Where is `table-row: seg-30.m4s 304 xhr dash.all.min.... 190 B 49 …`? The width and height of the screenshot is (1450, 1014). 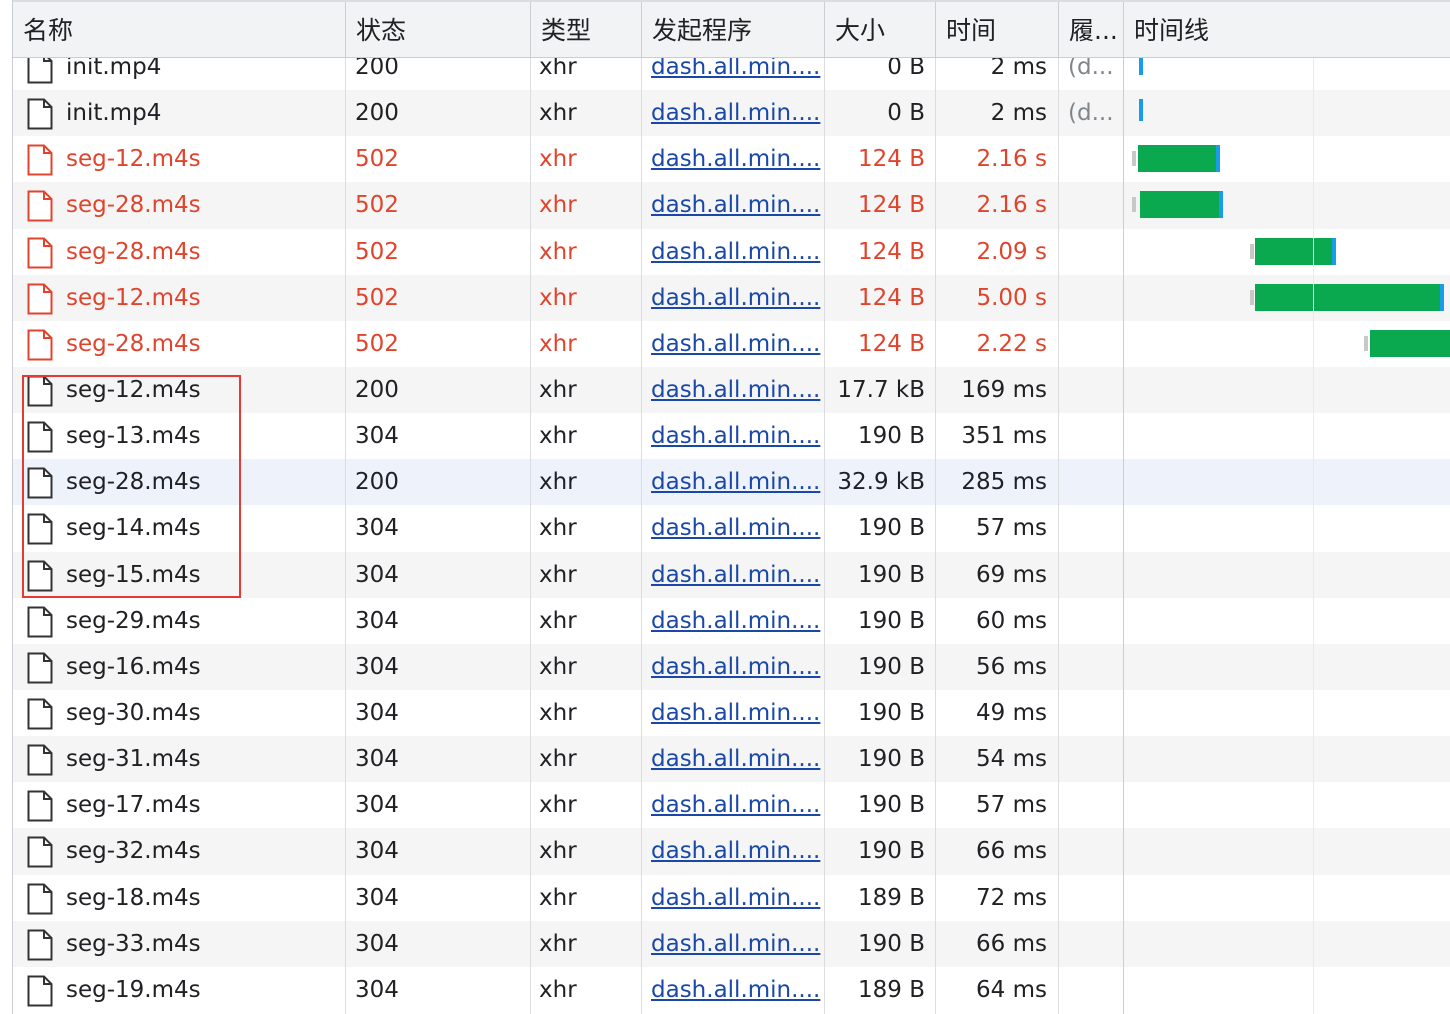 table-row: seg-30.m4s 304 xhr dash.all.min.... 190 B 49 … is located at coordinates (731, 713).